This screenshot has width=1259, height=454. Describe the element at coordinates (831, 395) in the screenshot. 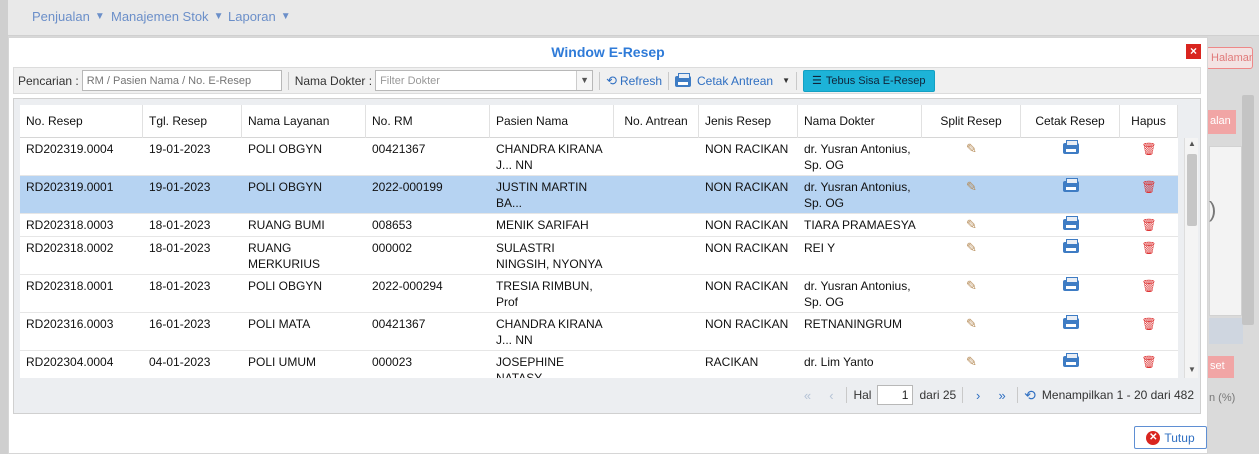

I see `prev-page-icon: ‹` at that location.